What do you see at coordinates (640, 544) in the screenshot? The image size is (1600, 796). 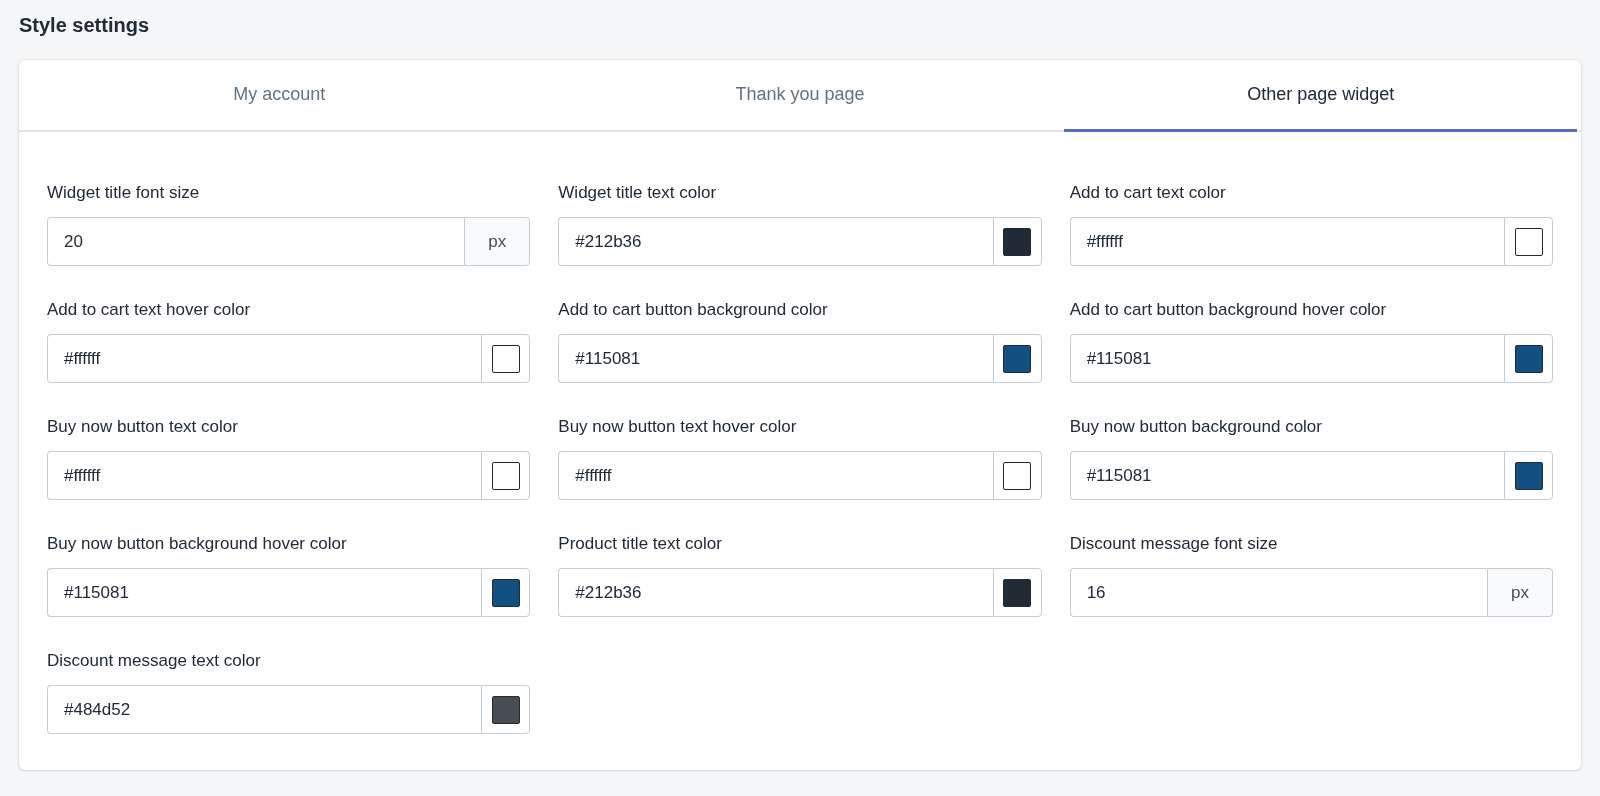 I see `field-label: Product title text color` at bounding box center [640, 544].